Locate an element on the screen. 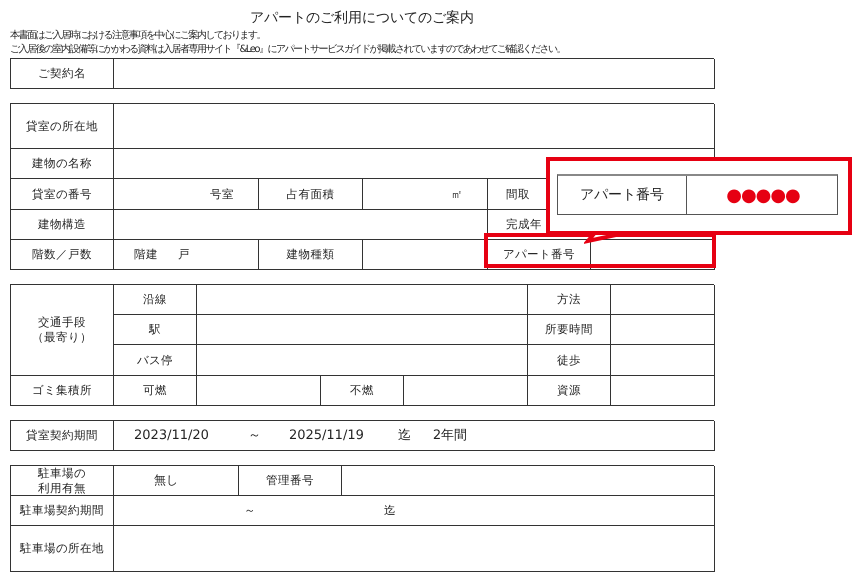 Image resolution: width=862 pixels, height=579 pixels. value-cell: ㎡ is located at coordinates (425, 194).